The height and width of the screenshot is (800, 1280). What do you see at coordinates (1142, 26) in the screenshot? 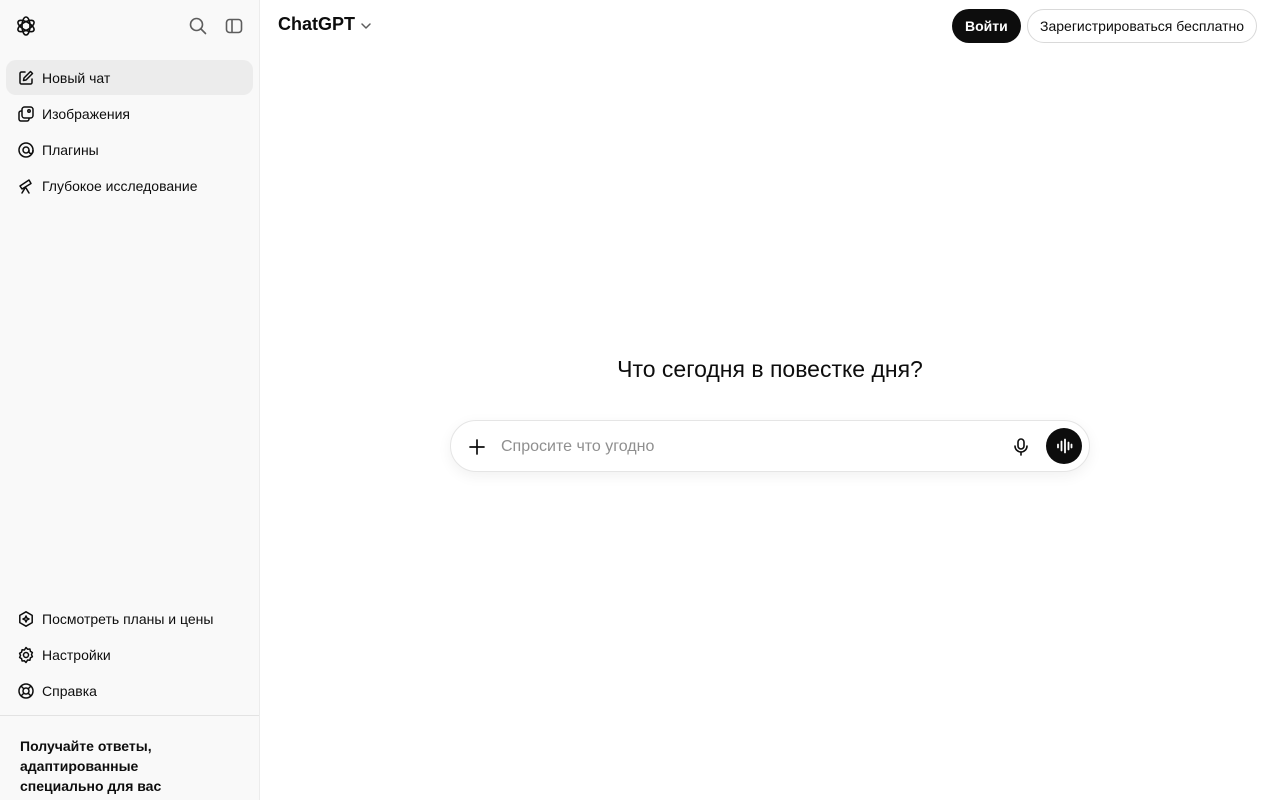
I see `signup-button: Зарегистрироваться бесплатно` at bounding box center [1142, 26].